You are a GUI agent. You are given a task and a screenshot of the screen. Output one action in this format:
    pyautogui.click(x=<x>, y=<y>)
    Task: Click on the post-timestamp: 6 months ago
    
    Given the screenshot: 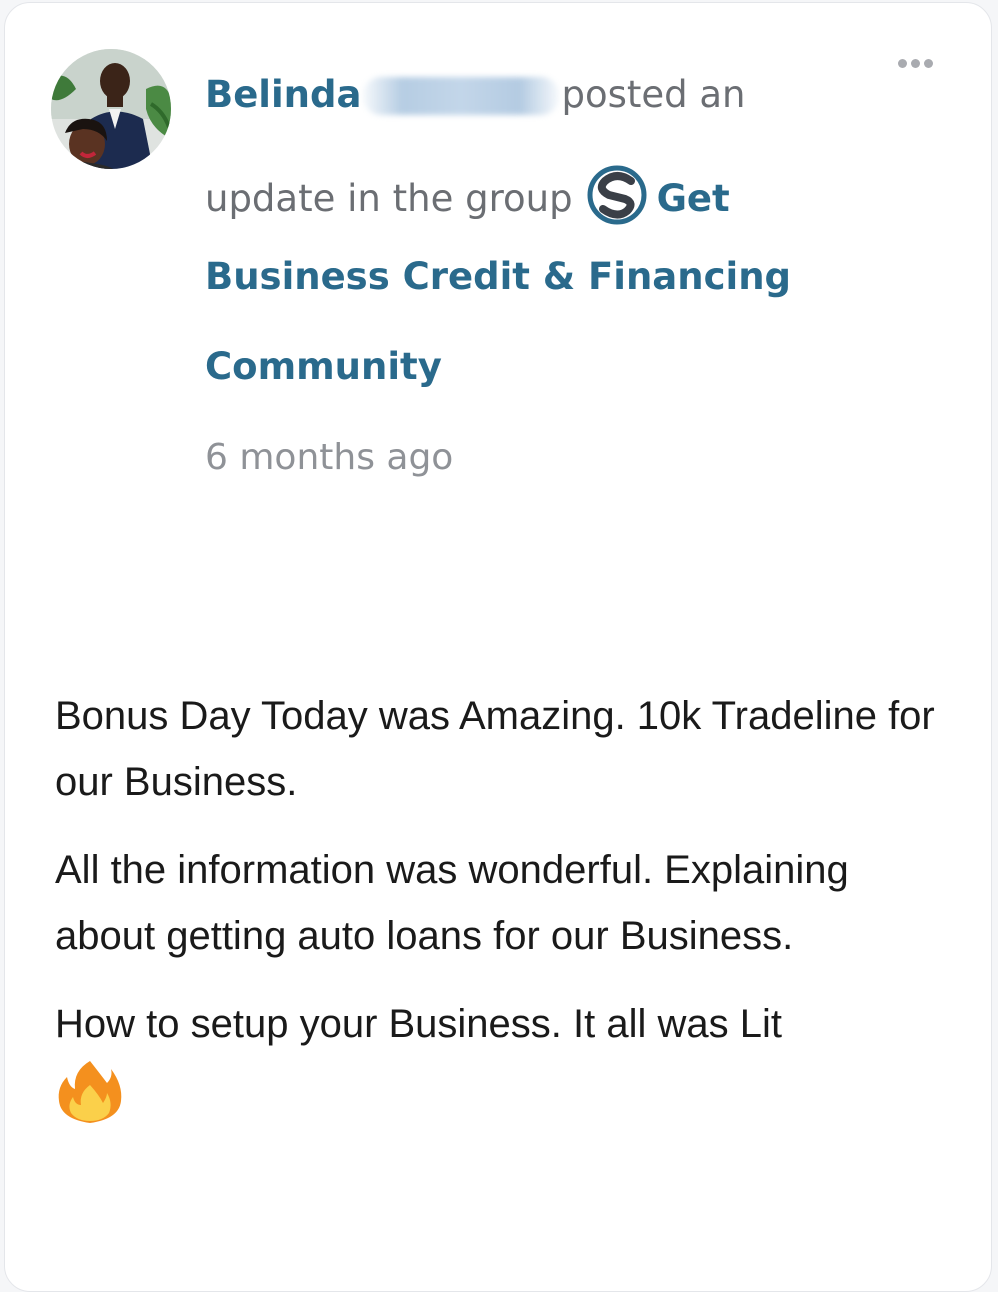 What is the action you would take?
    pyautogui.click(x=329, y=457)
    